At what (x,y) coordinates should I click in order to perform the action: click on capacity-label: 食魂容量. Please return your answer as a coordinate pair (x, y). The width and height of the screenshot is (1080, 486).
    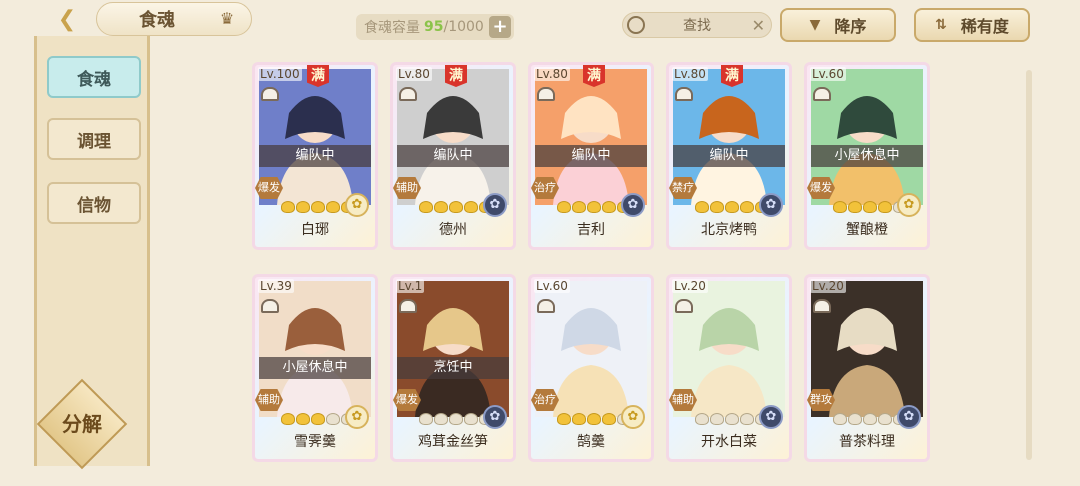
    Looking at the image, I should click on (392, 28).